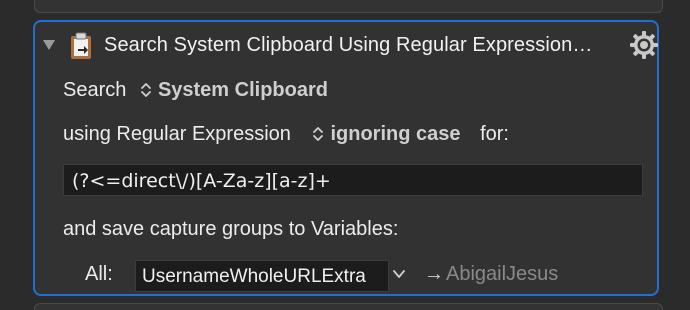 This screenshot has height=310, width=690. What do you see at coordinates (49, 45) in the screenshot?
I see `disclosure-triangle-icon` at bounding box center [49, 45].